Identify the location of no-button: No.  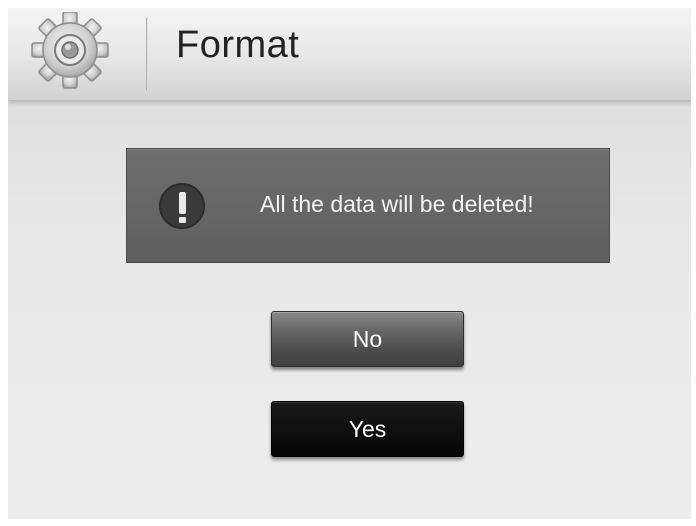
(367, 339).